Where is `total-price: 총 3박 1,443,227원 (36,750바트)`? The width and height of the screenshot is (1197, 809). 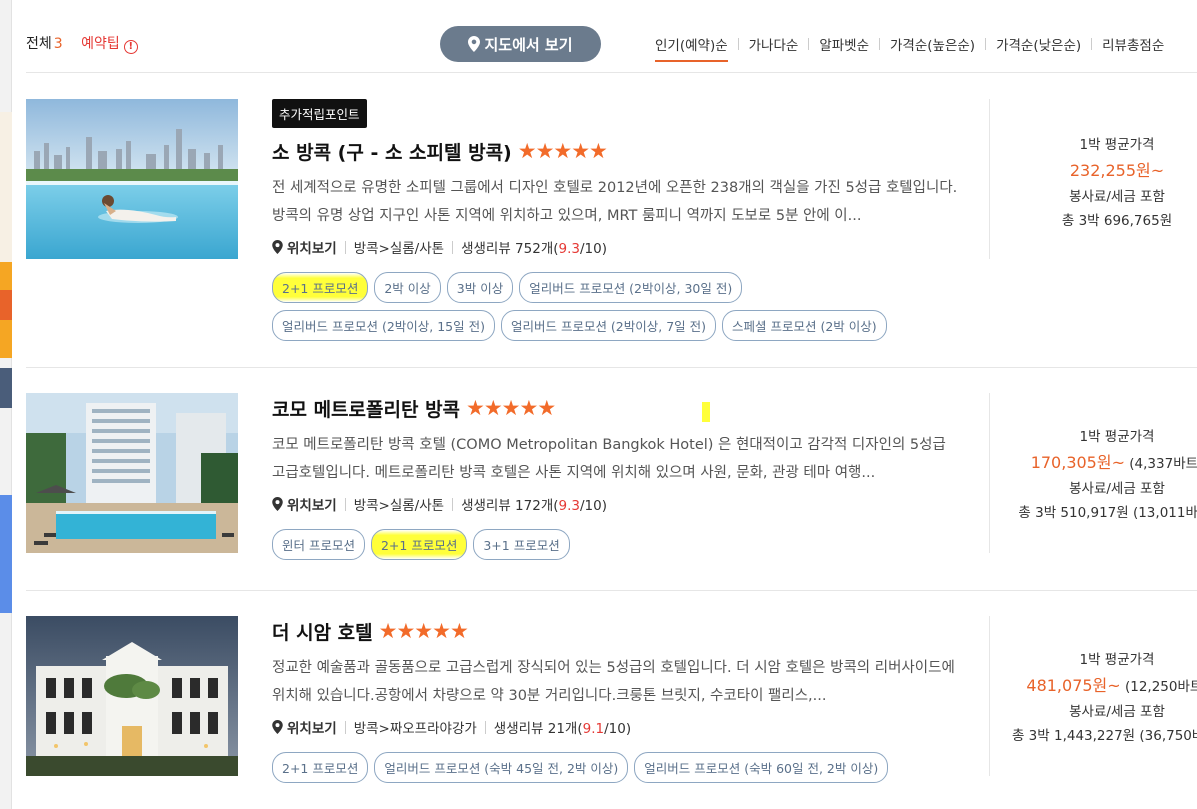
total-price: 총 3박 1,443,227원 (36,750바트) is located at coordinates (1104, 736).